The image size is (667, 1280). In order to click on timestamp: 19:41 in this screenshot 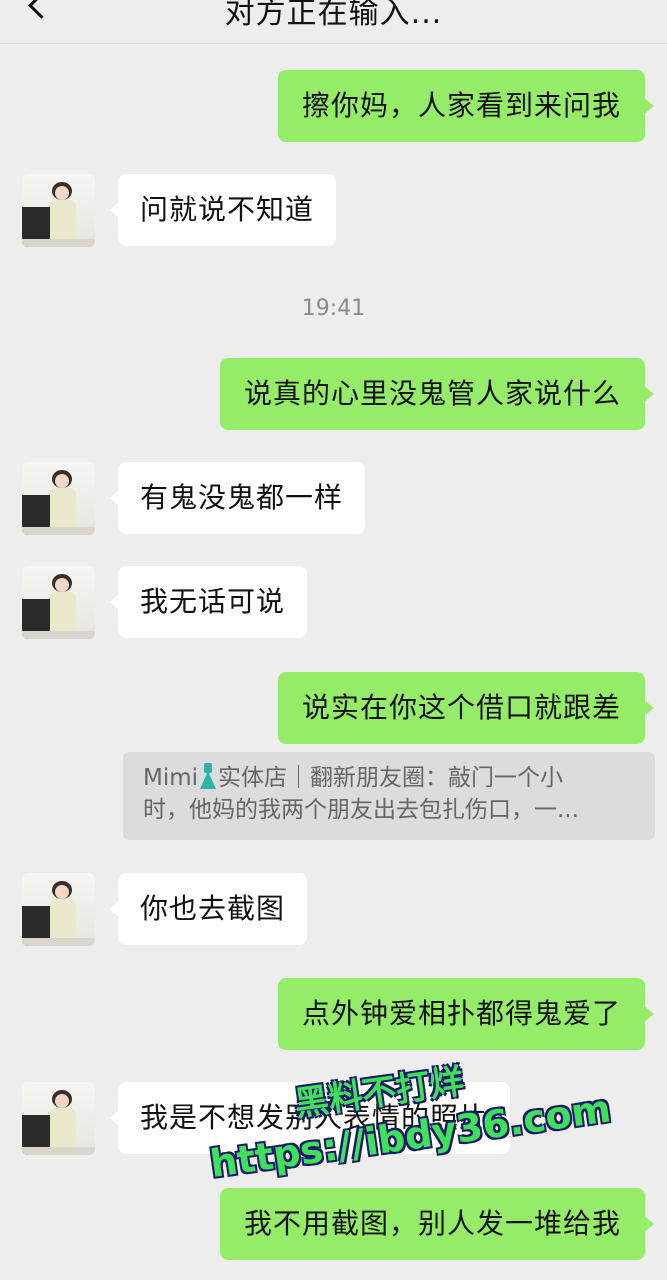, I will do `click(333, 308)`.